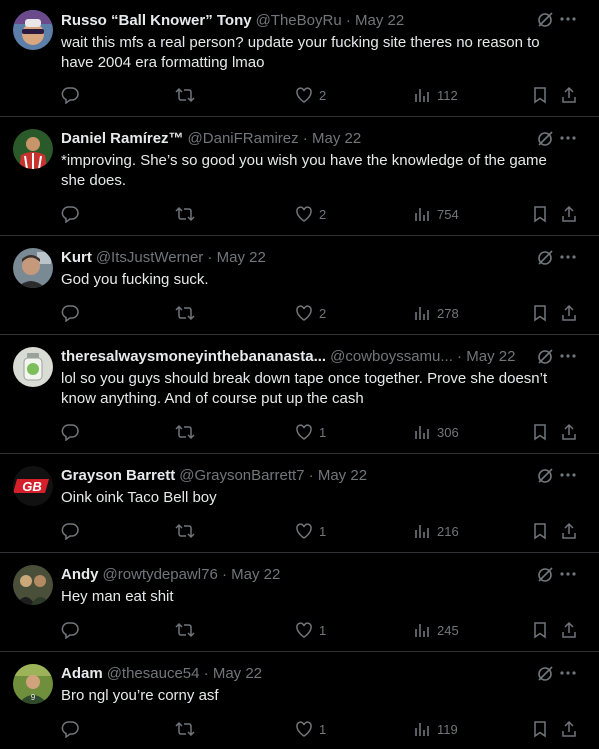  I want to click on like-icon, so click(304, 432).